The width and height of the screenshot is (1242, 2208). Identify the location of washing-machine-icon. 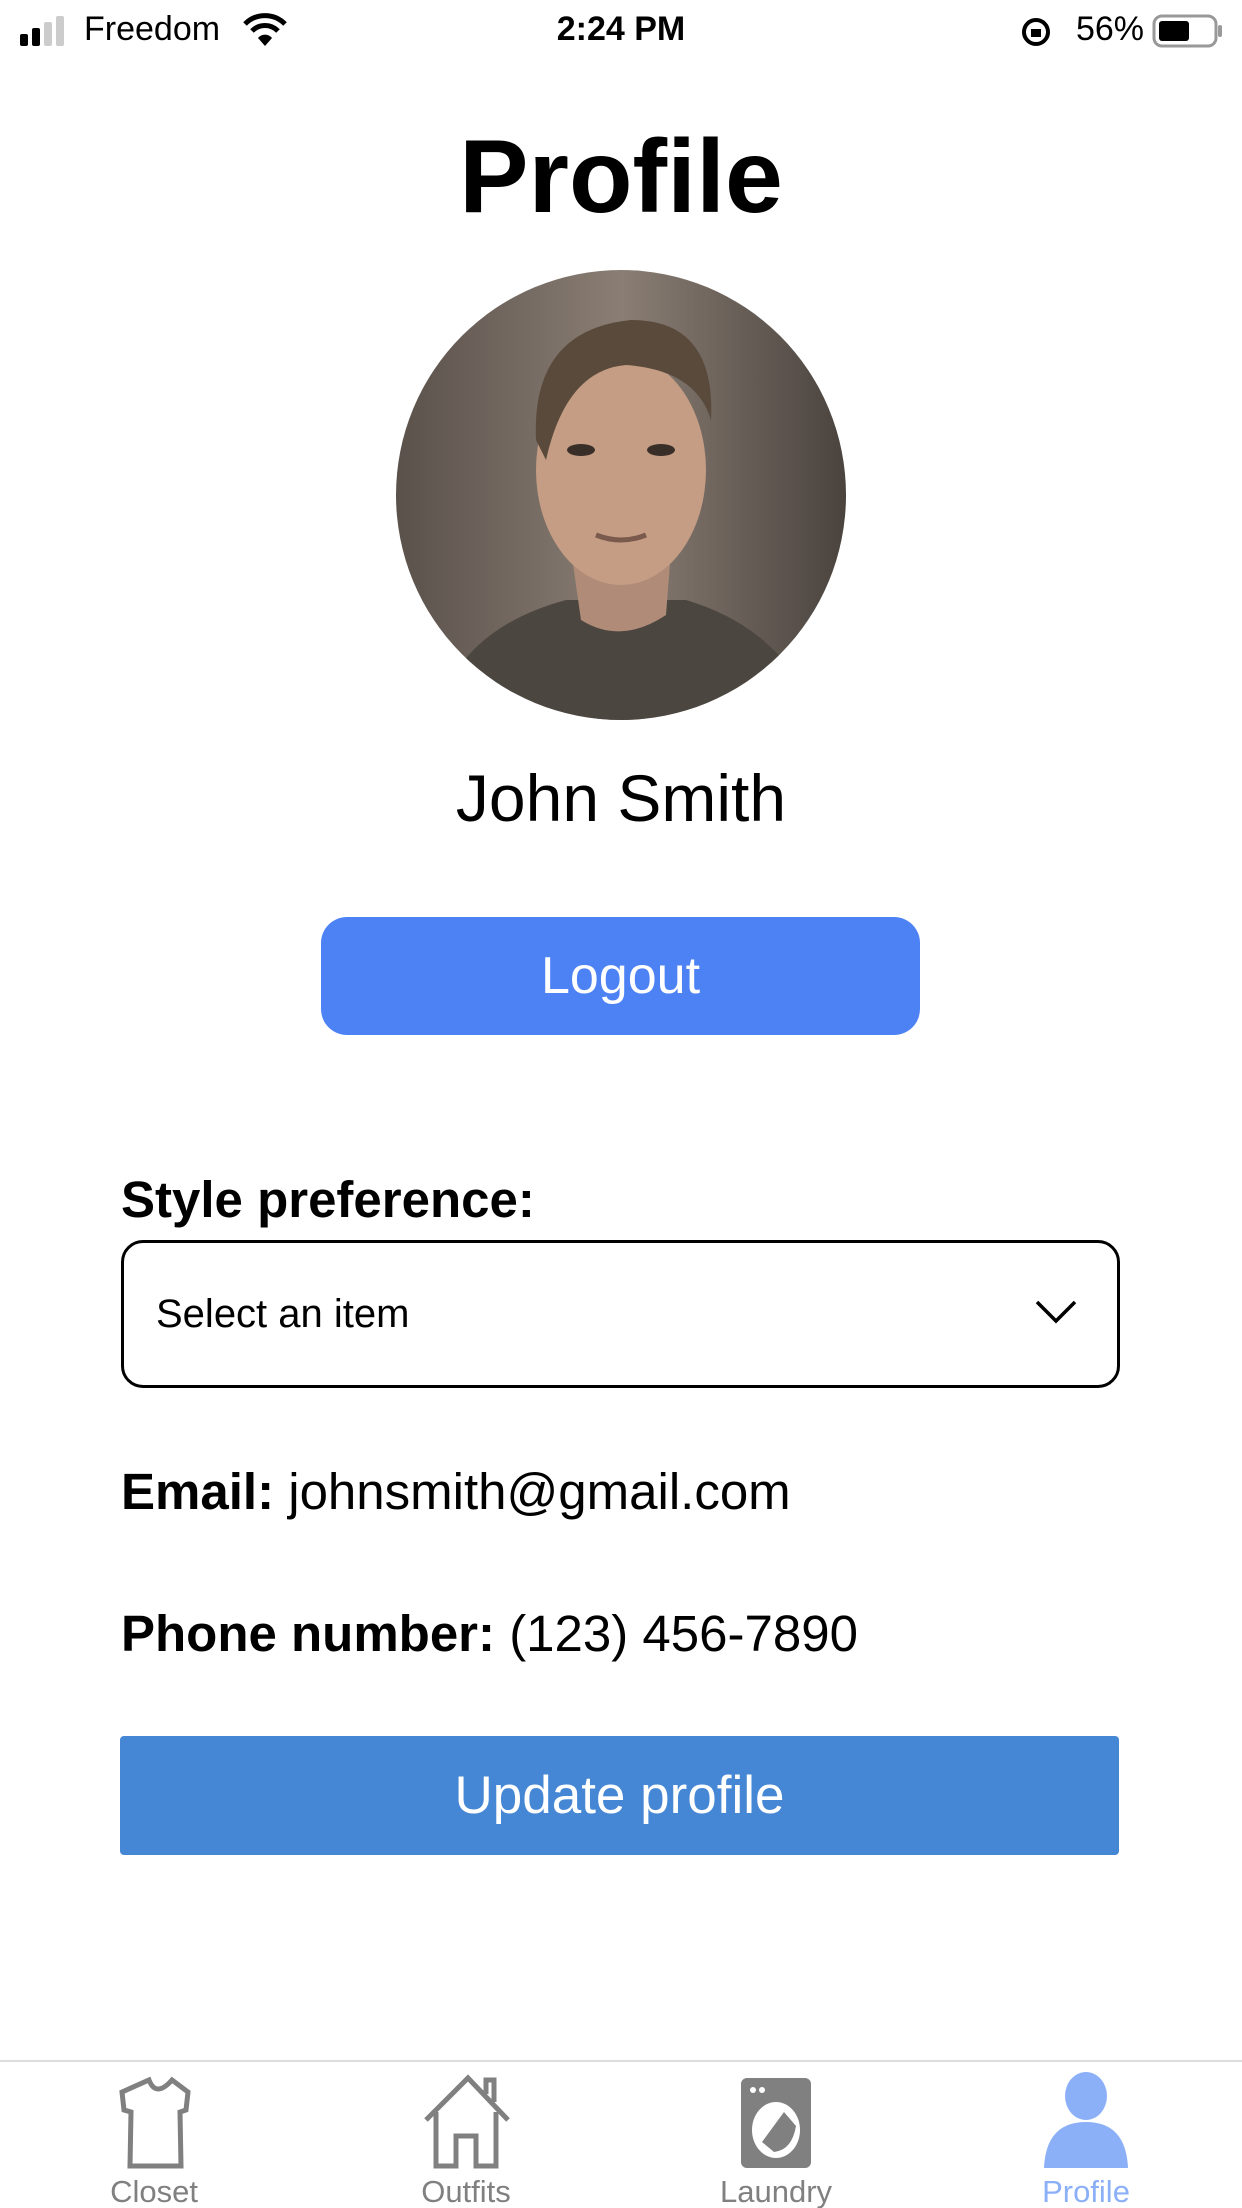
(776, 2123).